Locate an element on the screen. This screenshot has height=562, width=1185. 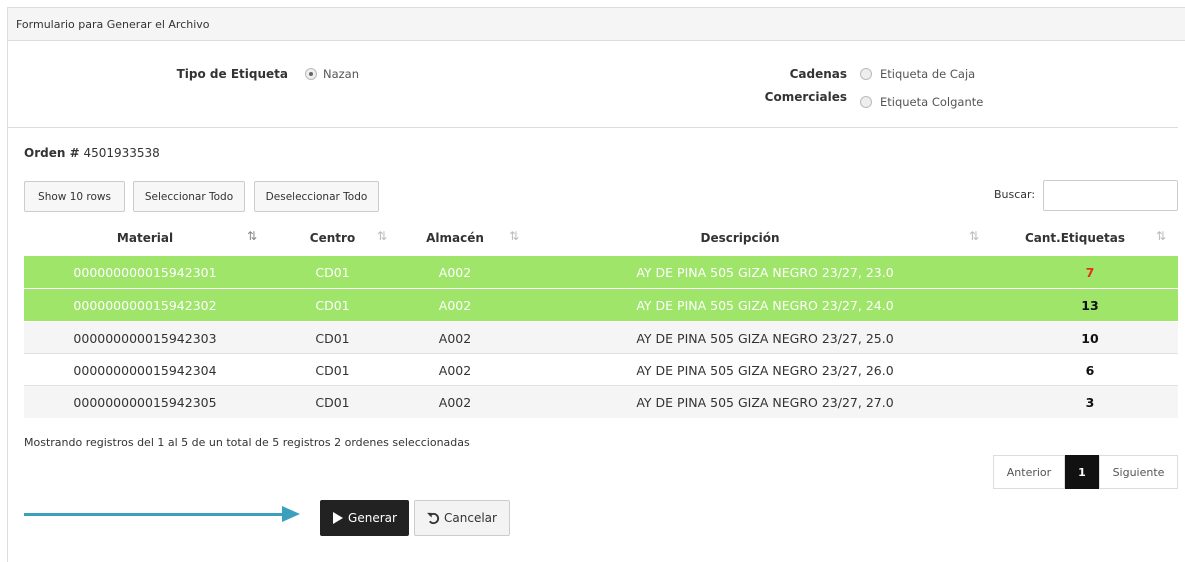
th-descripcion: Descripción is located at coordinates (740, 238).